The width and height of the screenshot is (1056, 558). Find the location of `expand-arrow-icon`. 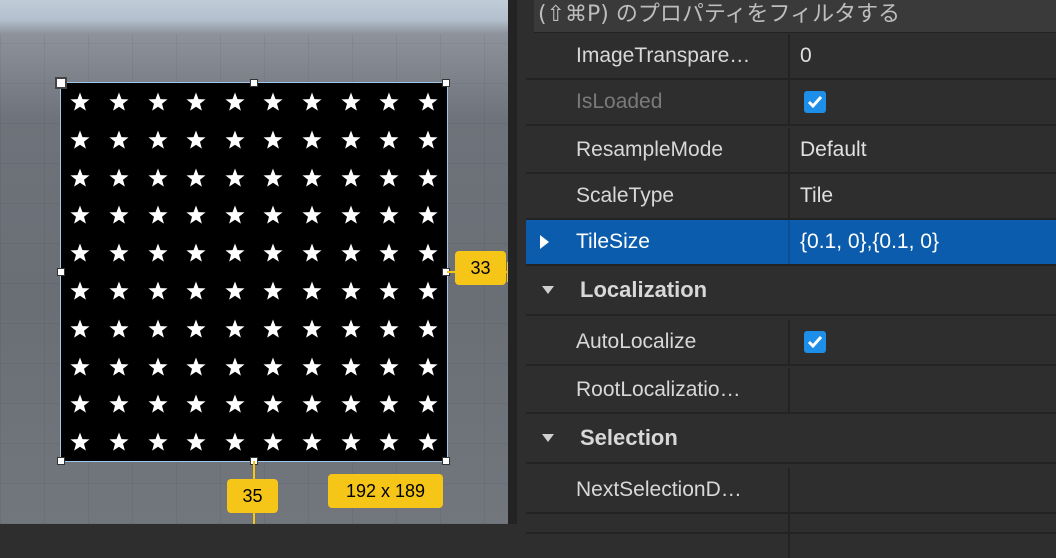

expand-arrow-icon is located at coordinates (544, 242).